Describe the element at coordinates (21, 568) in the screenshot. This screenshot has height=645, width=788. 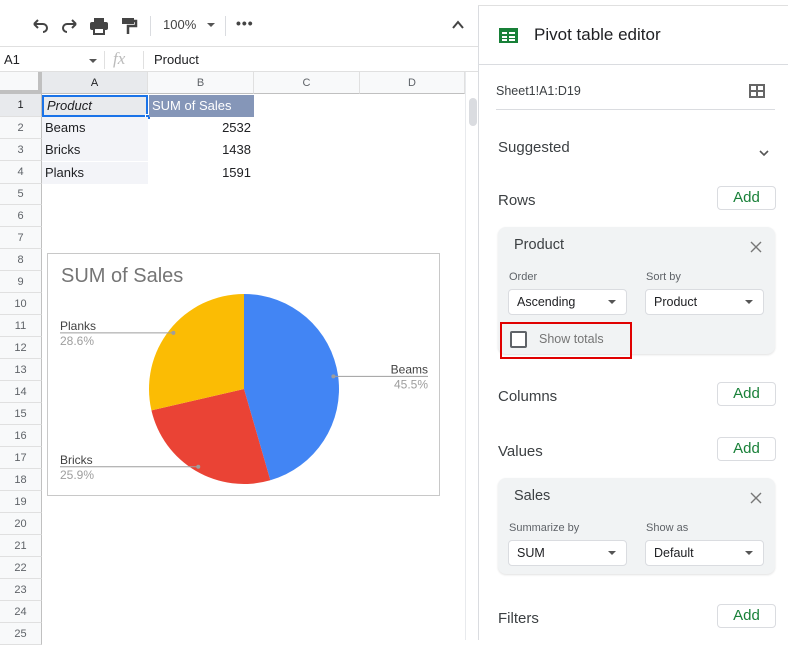
I see `row-header-22: 22` at that location.